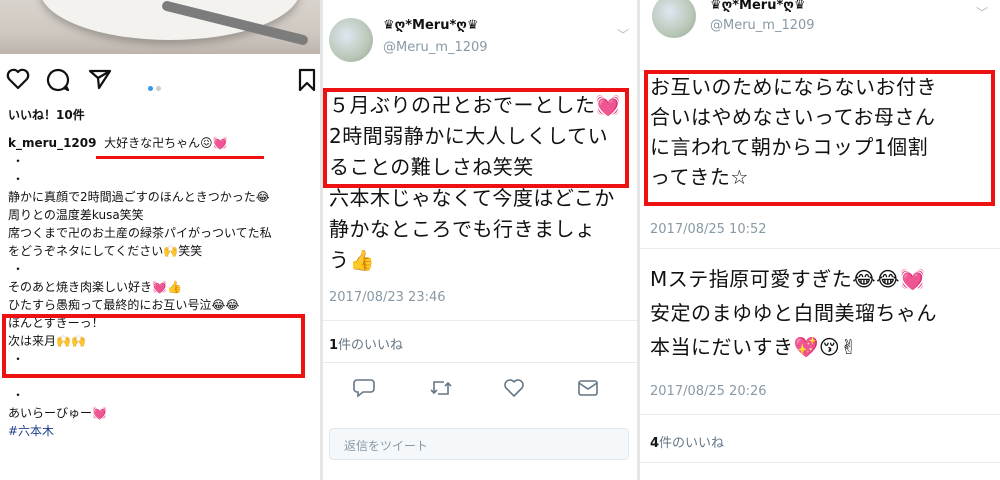 This screenshot has height=480, width=1000. I want to click on message-icon, so click(588, 388).